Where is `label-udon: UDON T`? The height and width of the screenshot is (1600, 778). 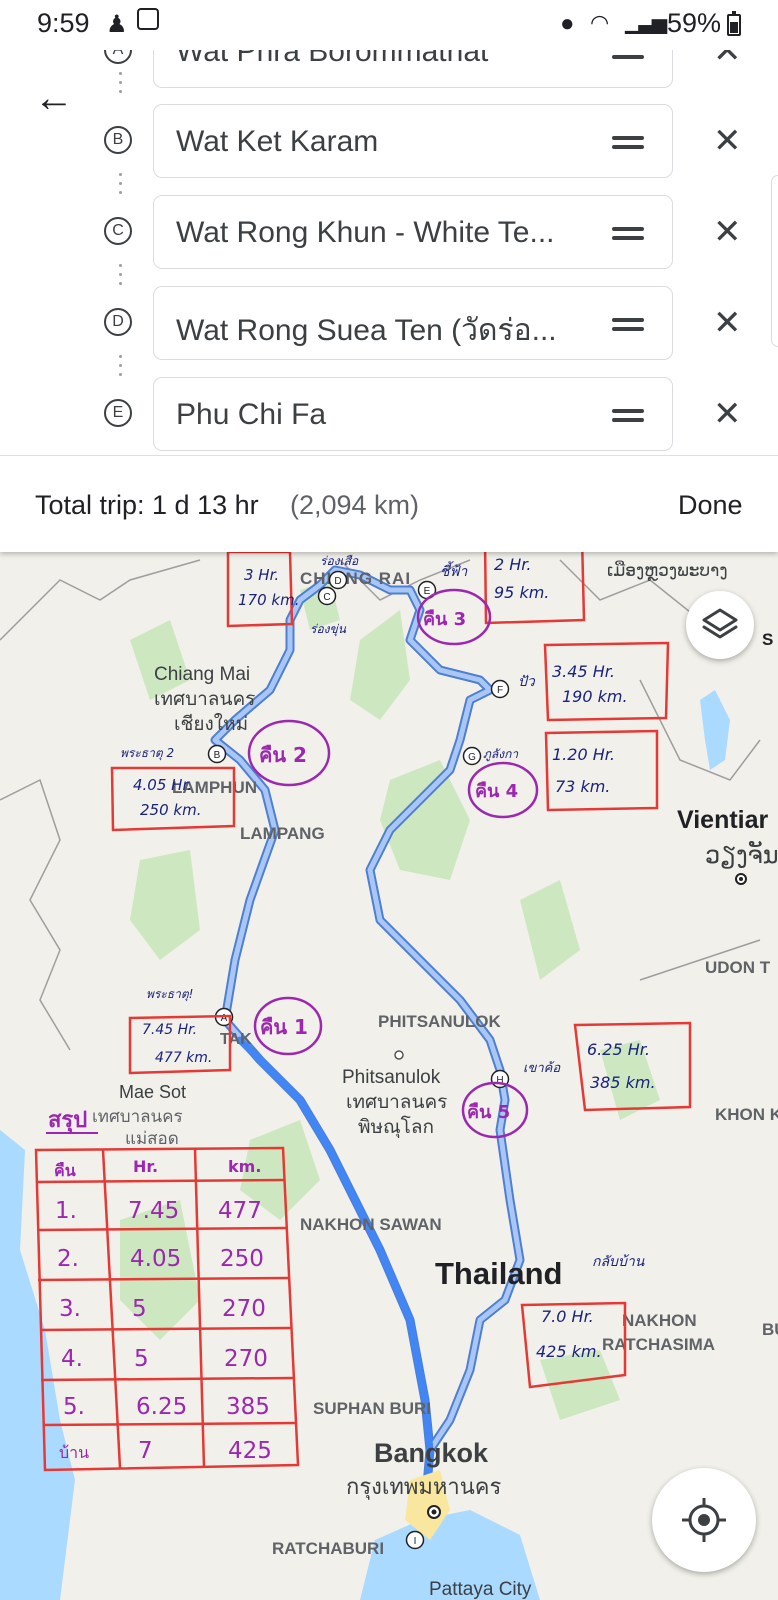 label-udon: UDON T is located at coordinates (738, 967).